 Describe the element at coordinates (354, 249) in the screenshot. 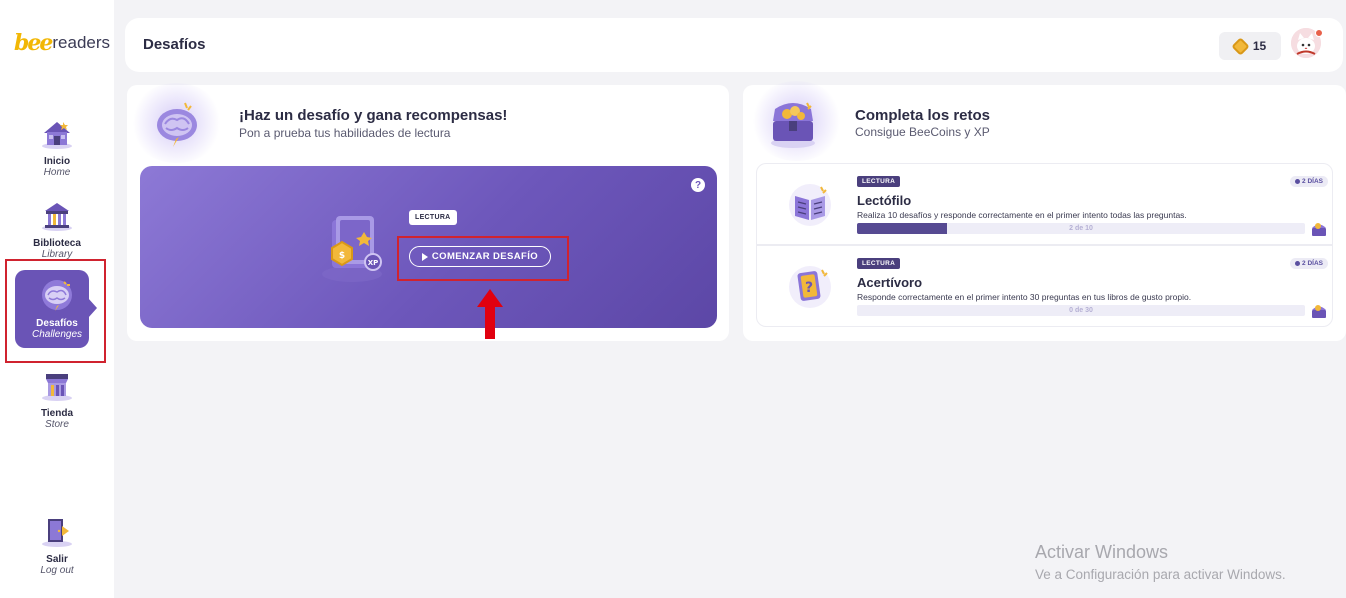

I see `book-rewards-icon: $ XP` at that location.